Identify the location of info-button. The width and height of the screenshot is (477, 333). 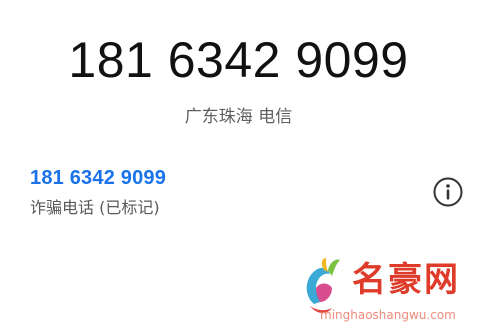
(448, 192).